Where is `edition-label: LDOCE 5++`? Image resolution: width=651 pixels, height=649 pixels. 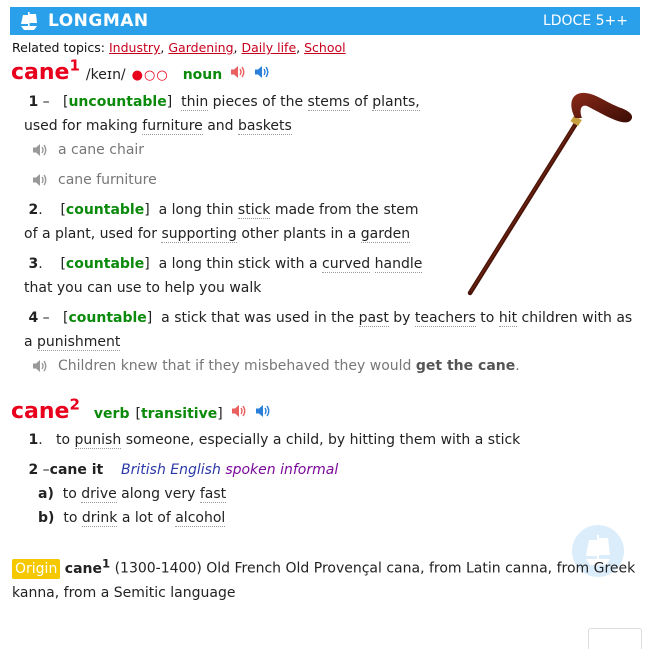
edition-label: LDOCE 5++ is located at coordinates (585, 21).